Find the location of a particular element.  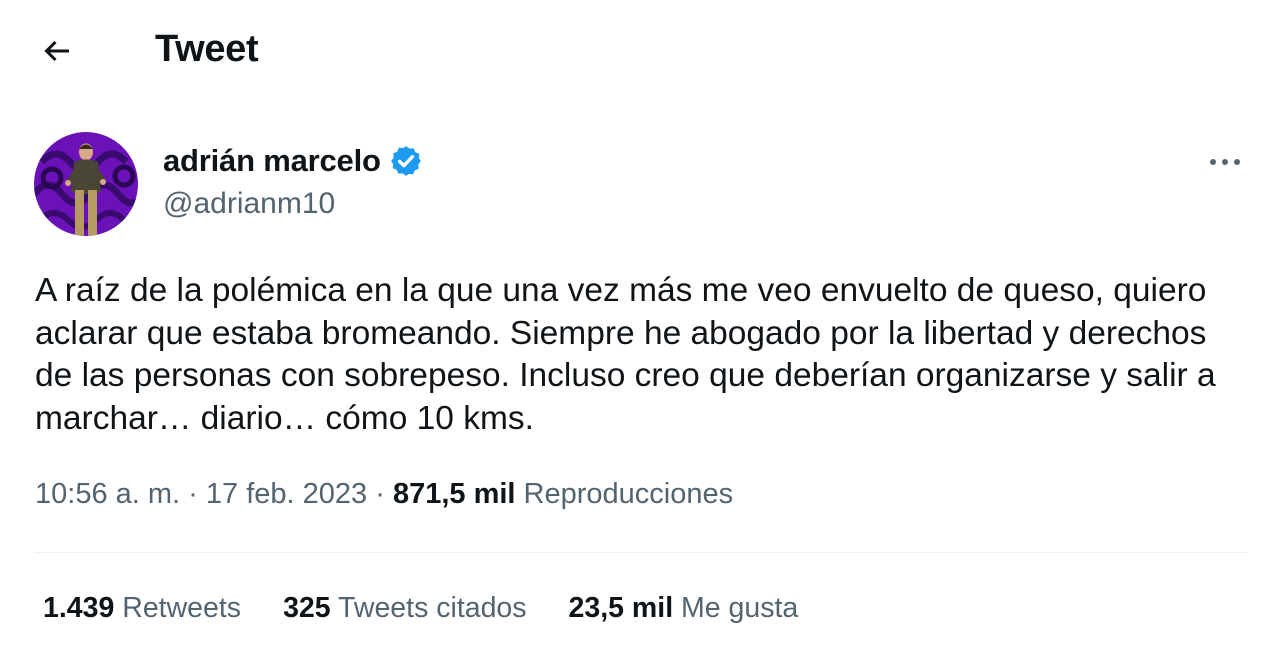

tweet-date: 17 feb. 2023 is located at coordinates (286, 494).